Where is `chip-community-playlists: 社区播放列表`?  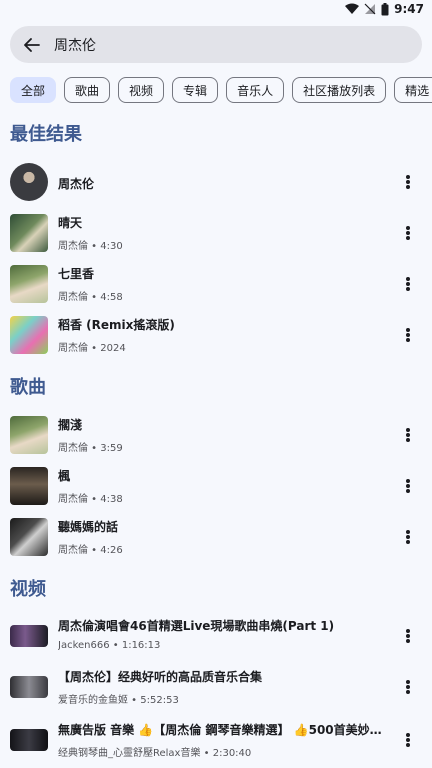 chip-community-playlists: 社区播放列表 is located at coordinates (339, 90).